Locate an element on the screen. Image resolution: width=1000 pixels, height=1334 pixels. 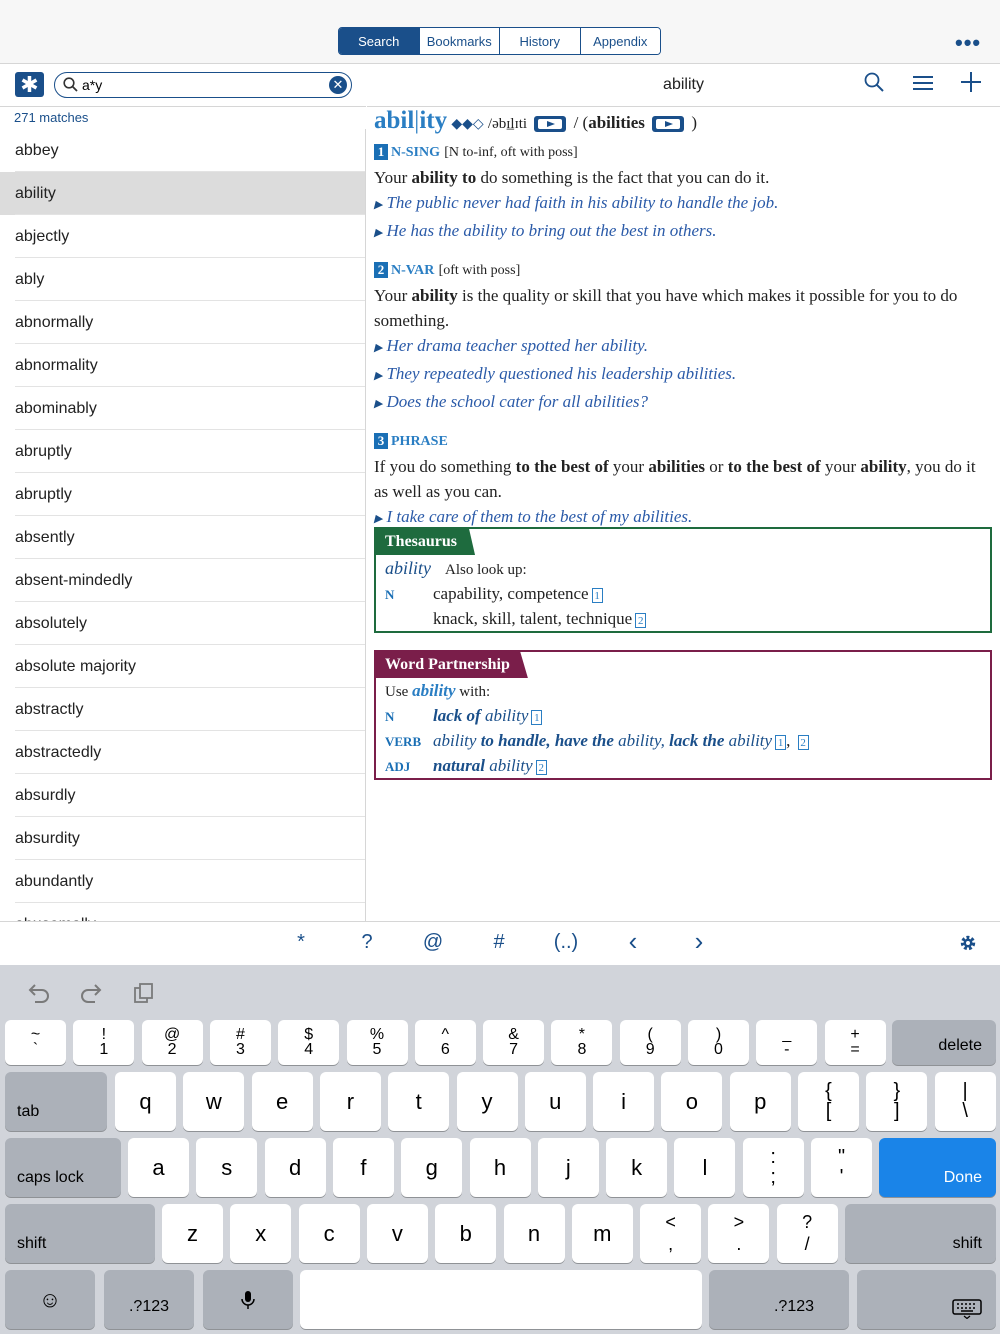
key-h: h is located at coordinates (500, 1167).